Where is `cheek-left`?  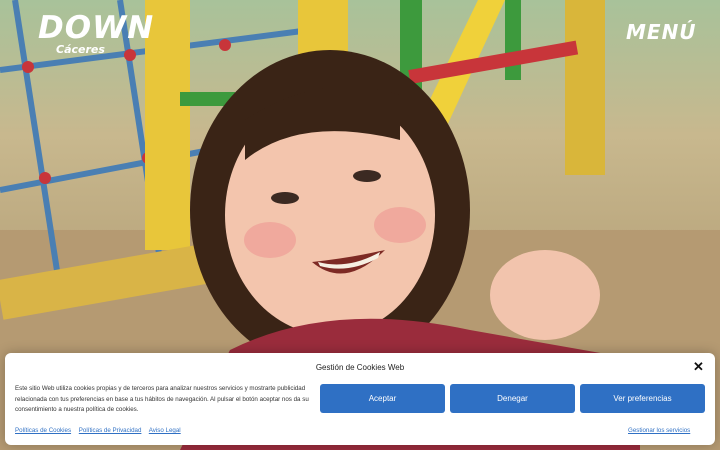 cheek-left is located at coordinates (270, 240).